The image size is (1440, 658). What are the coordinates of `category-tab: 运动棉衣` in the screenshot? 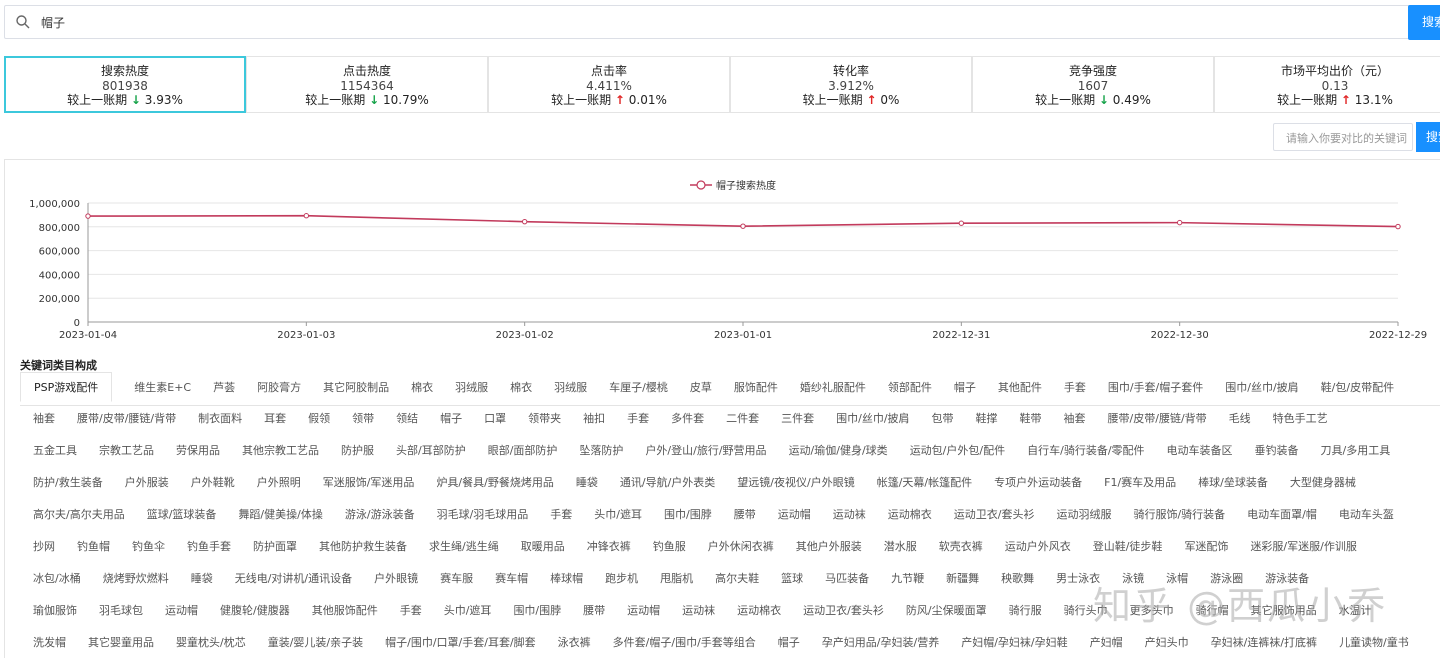 It's located at (759, 611).